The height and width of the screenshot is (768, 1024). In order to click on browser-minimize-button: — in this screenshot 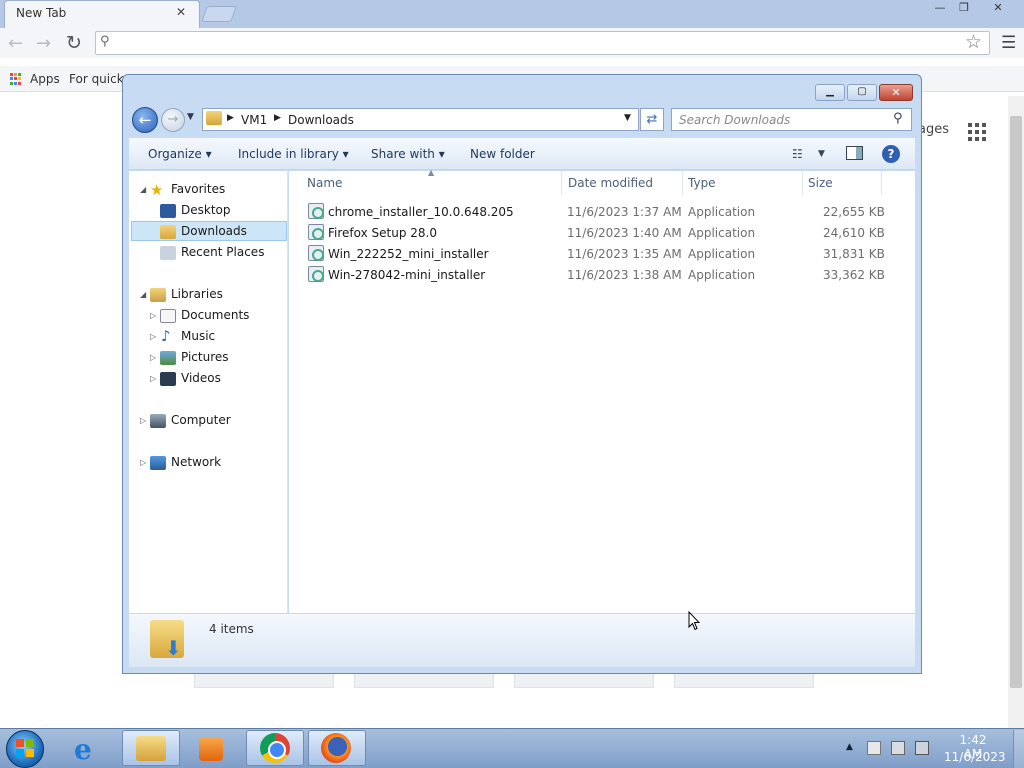, I will do `click(940, 9)`.